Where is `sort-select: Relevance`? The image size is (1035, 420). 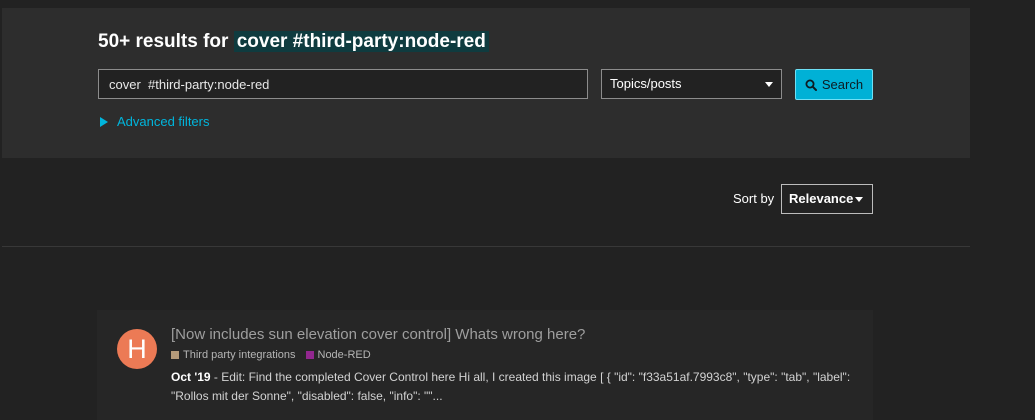 sort-select: Relevance is located at coordinates (827, 199).